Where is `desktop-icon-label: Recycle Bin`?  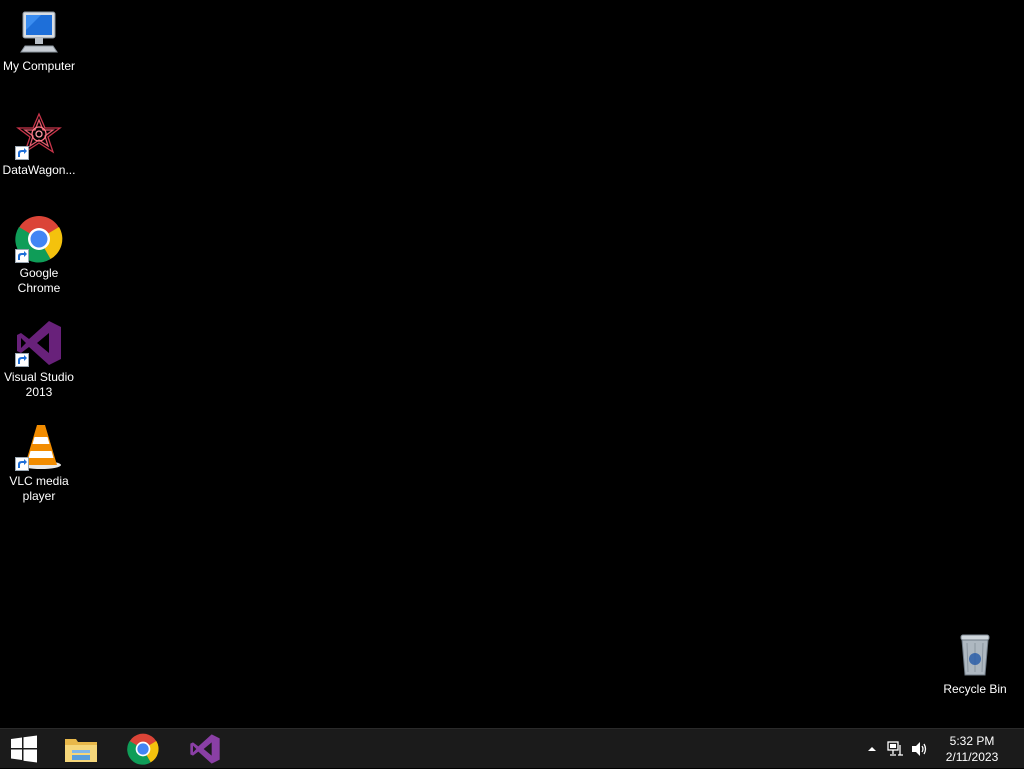
desktop-icon-label: Recycle Bin is located at coordinates (975, 689).